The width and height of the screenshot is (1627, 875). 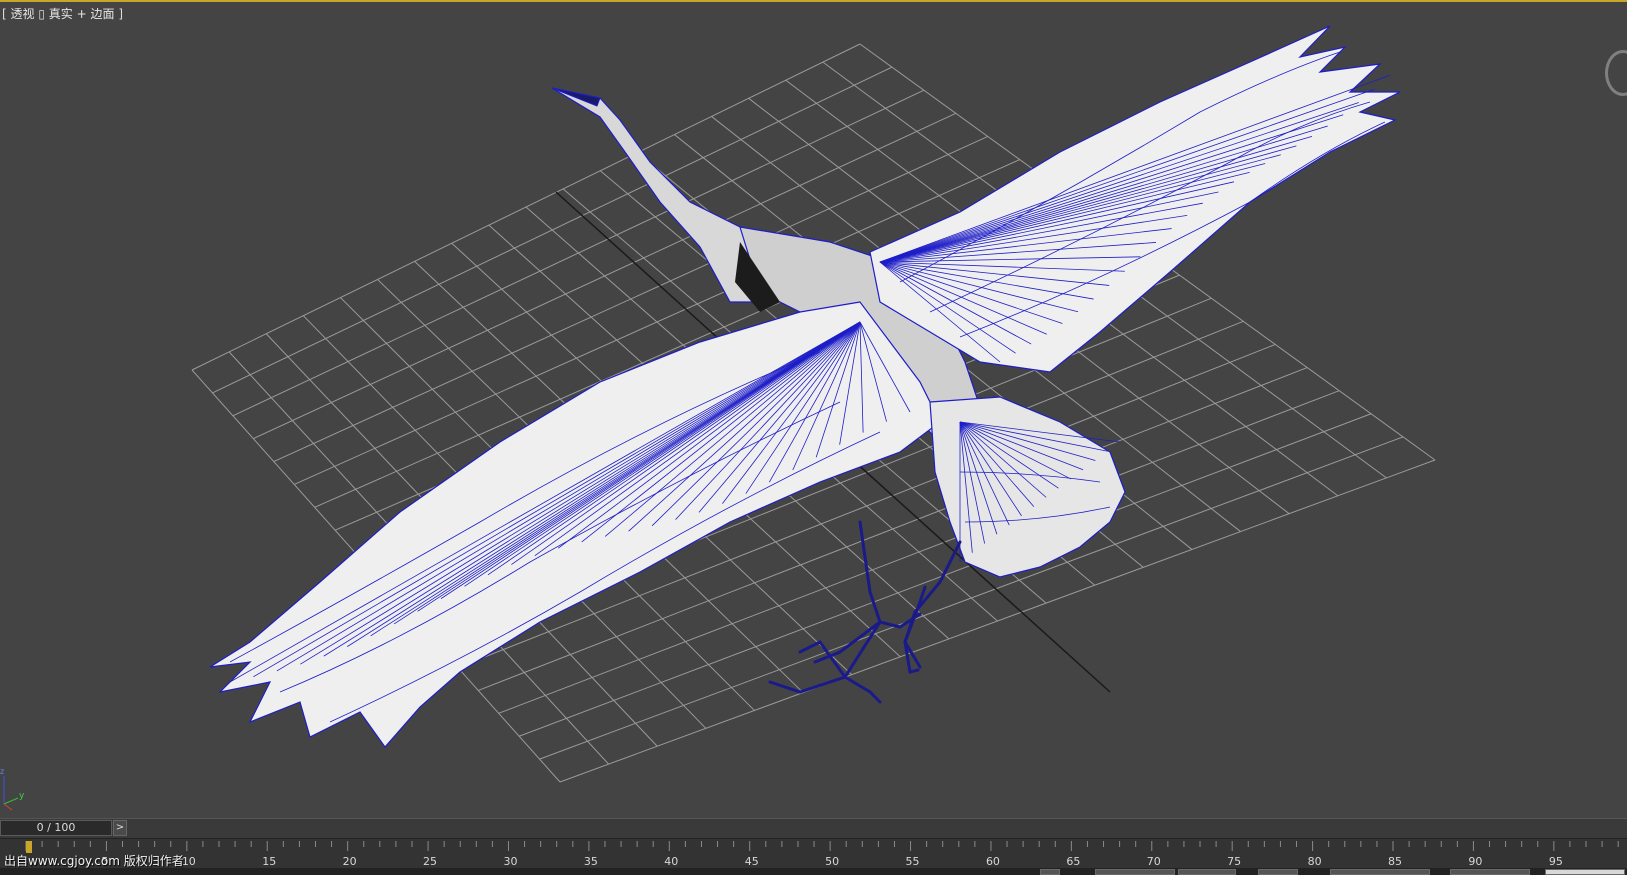 I want to click on ruler-tick-label: 80, so click(x=1315, y=861).